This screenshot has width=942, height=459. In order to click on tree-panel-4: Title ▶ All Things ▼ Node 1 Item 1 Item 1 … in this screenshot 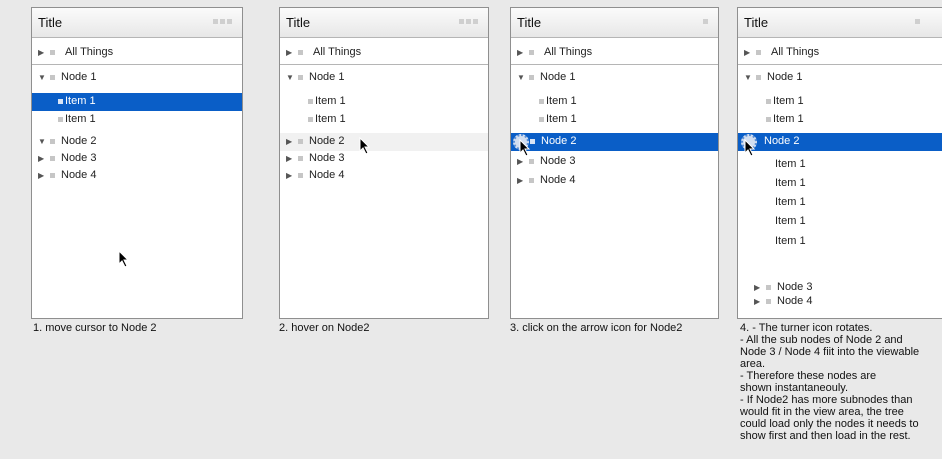, I will do `click(839, 163)`.